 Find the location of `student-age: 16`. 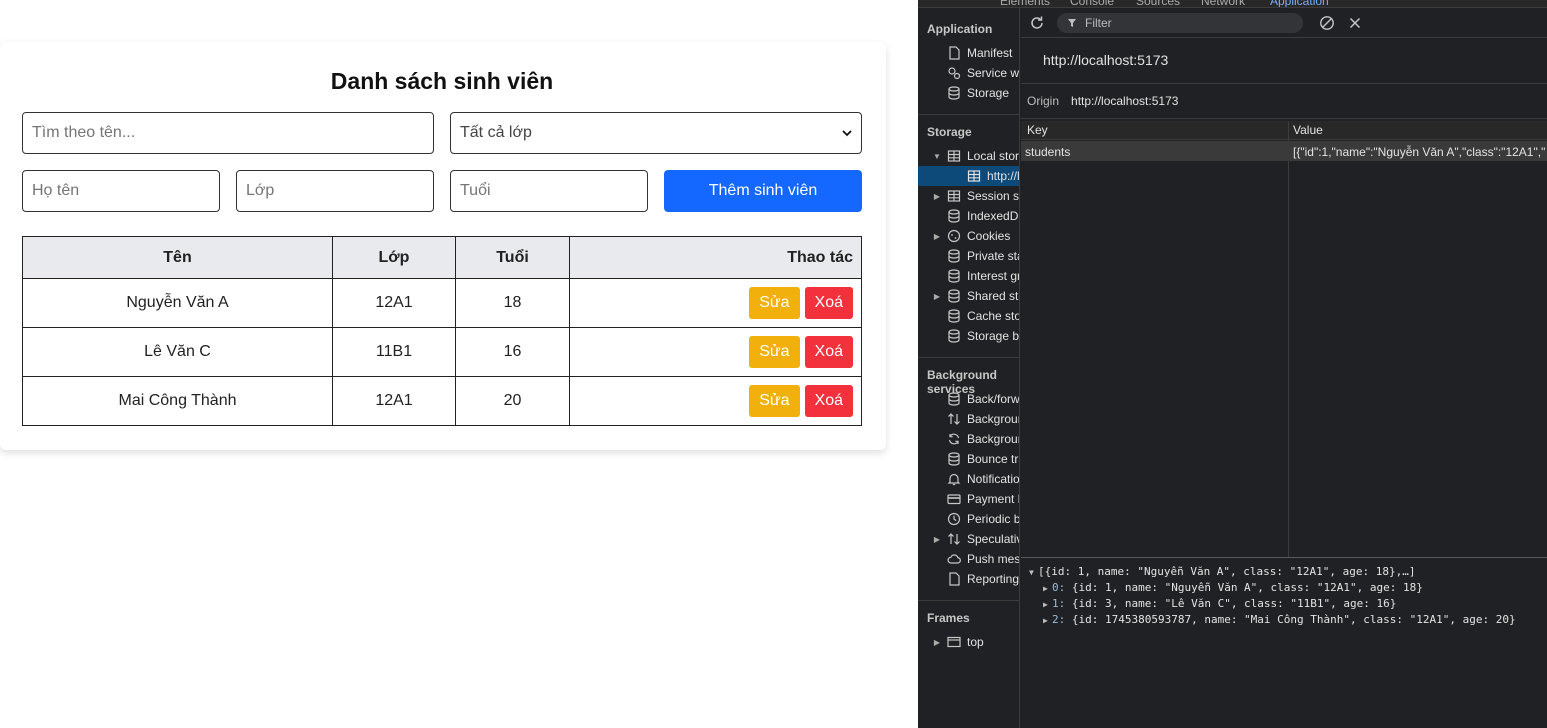

student-age: 16 is located at coordinates (512, 352).